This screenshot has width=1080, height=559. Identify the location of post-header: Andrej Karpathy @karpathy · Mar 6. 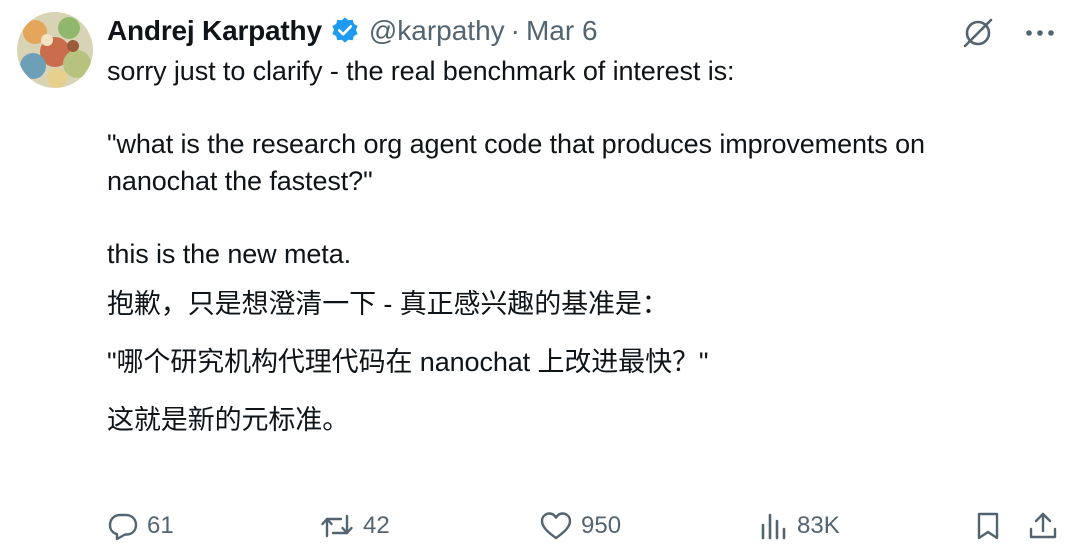
(352, 31).